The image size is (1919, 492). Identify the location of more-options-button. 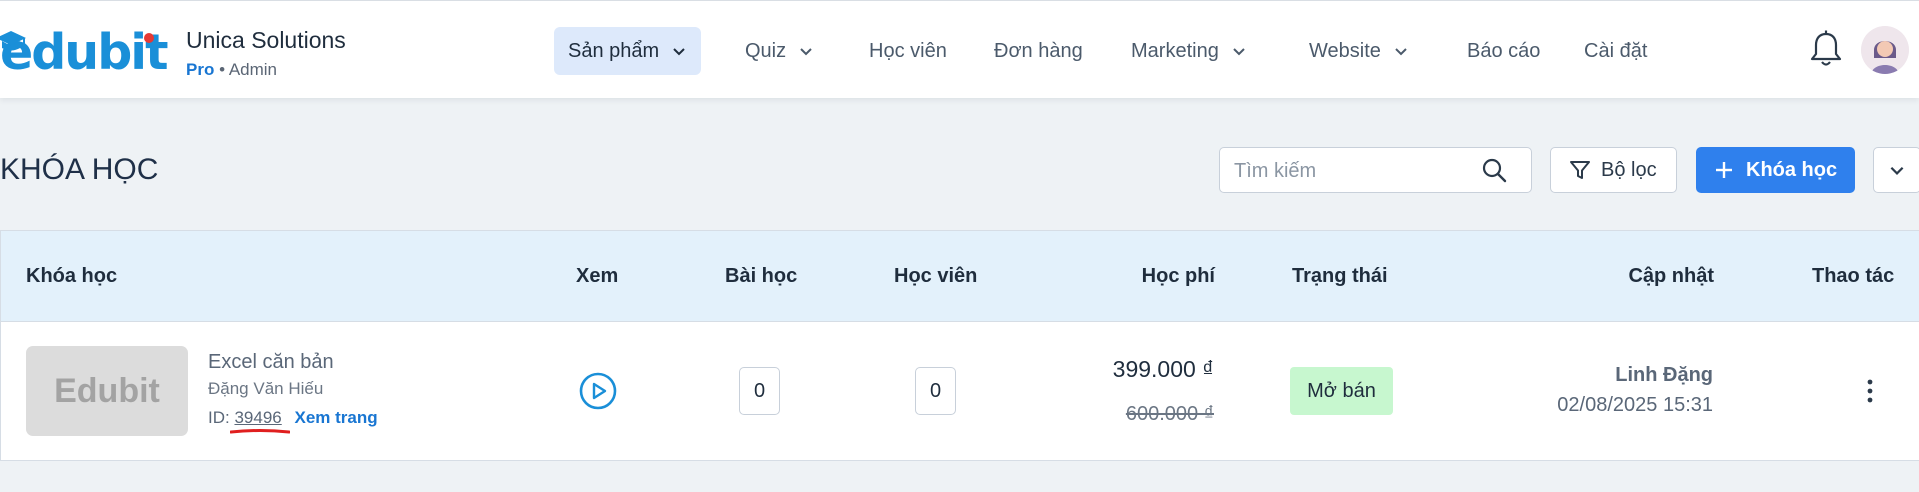
(1896, 170).